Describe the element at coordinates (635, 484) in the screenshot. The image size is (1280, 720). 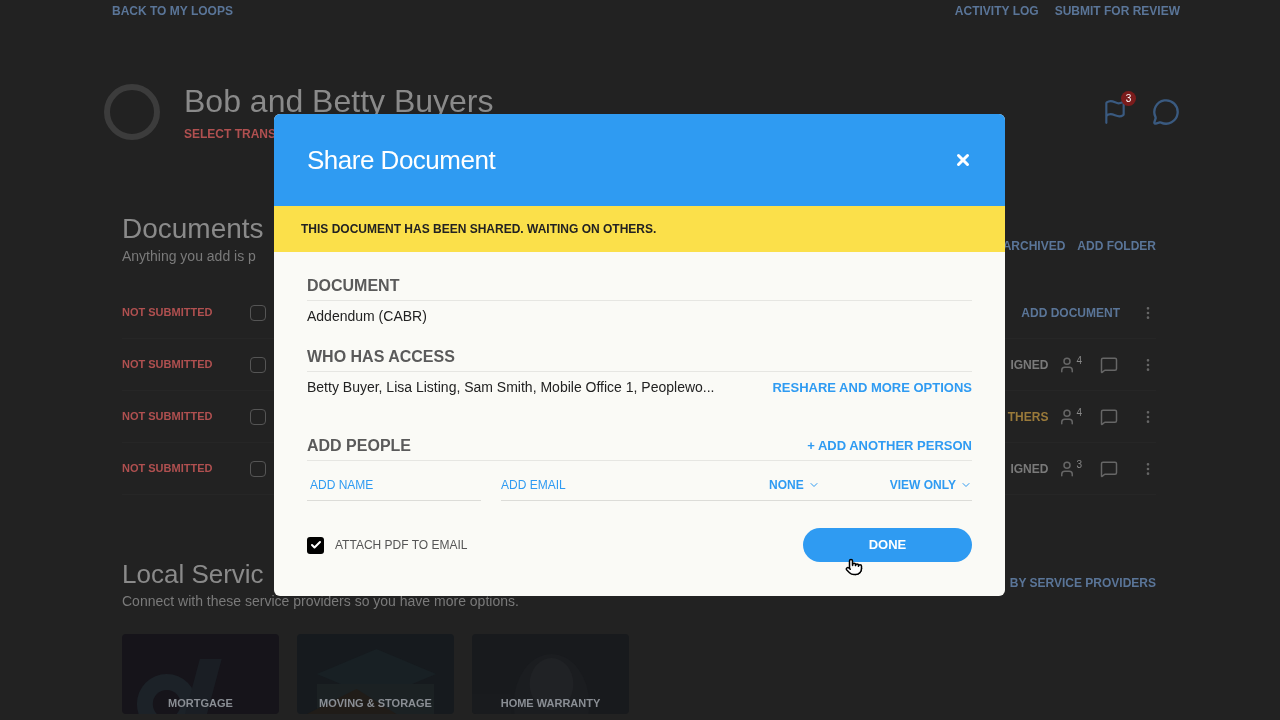
I see `email-field: ADD EMAIL` at that location.